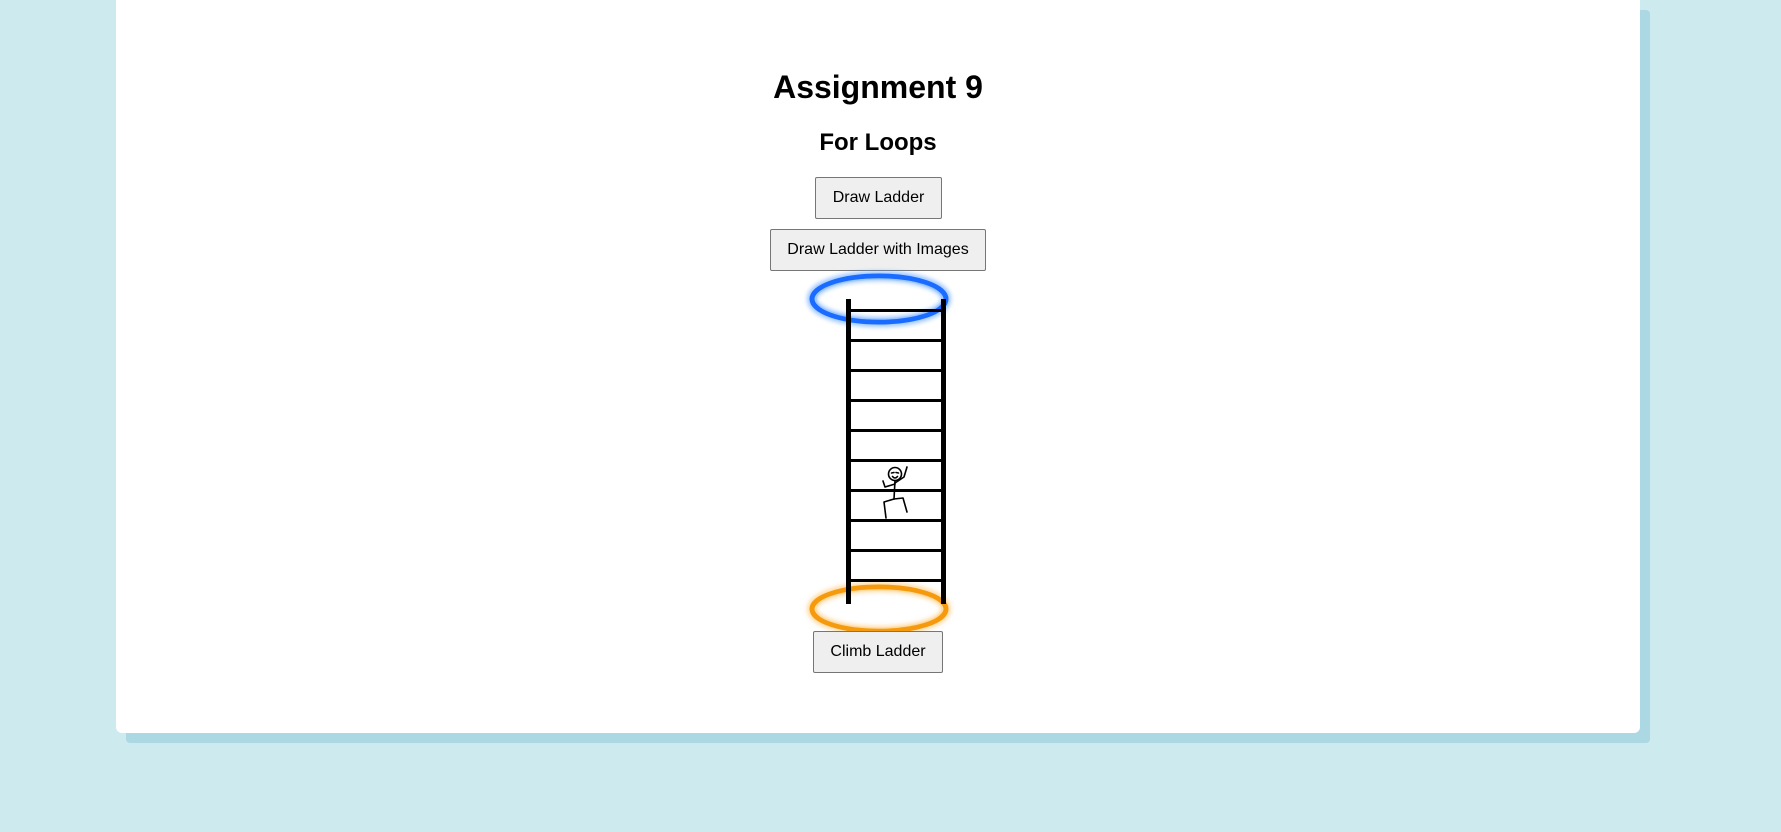 This screenshot has height=832, width=1781. I want to click on ladder-scene, so click(879, 451).